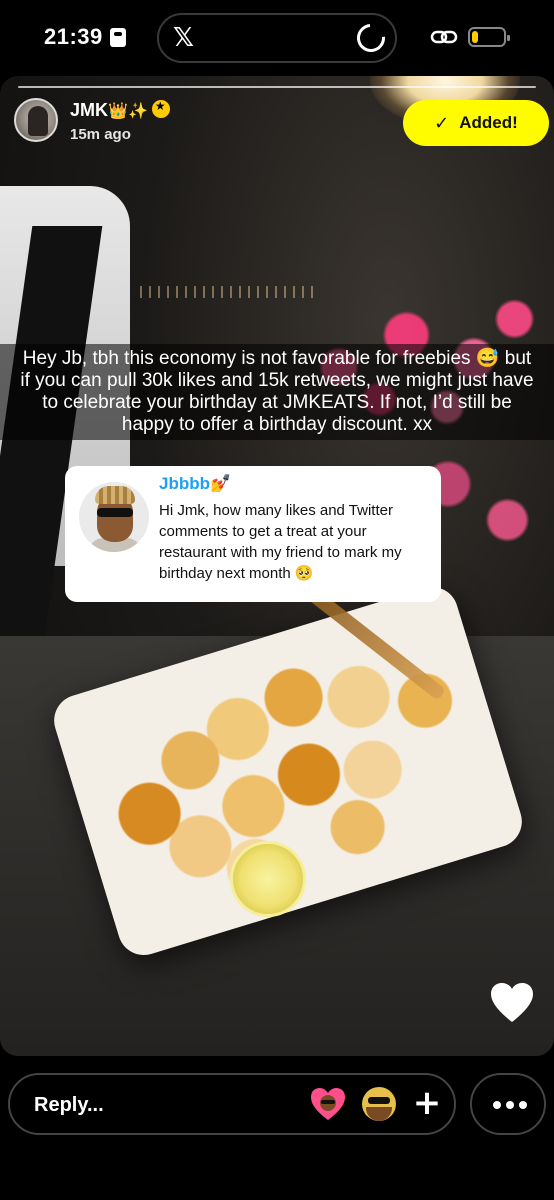  Describe the element at coordinates (160, 108) in the screenshot. I see `star-badge-icon` at that location.